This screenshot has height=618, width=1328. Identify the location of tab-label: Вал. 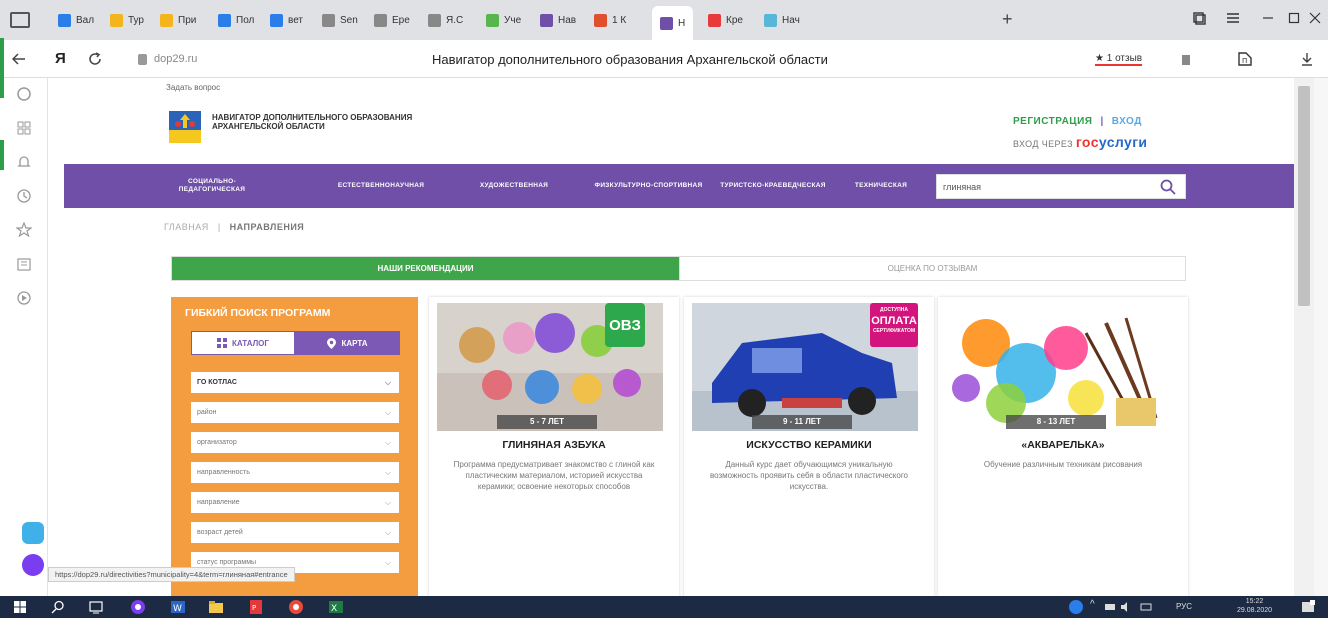
(85, 20).